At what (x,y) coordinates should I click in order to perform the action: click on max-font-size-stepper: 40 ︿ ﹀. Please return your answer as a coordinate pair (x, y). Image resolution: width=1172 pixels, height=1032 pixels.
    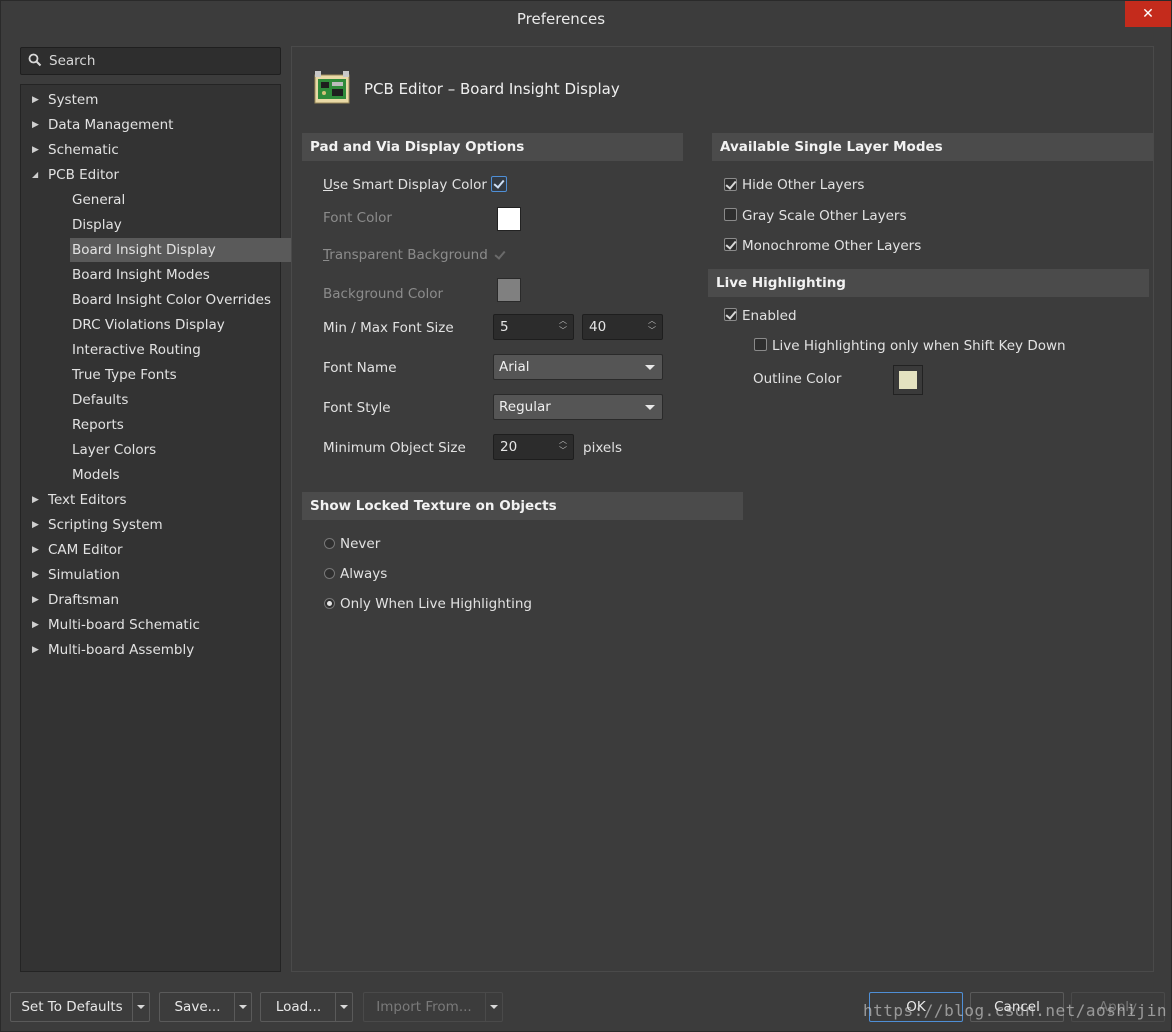
    Looking at the image, I should click on (622, 327).